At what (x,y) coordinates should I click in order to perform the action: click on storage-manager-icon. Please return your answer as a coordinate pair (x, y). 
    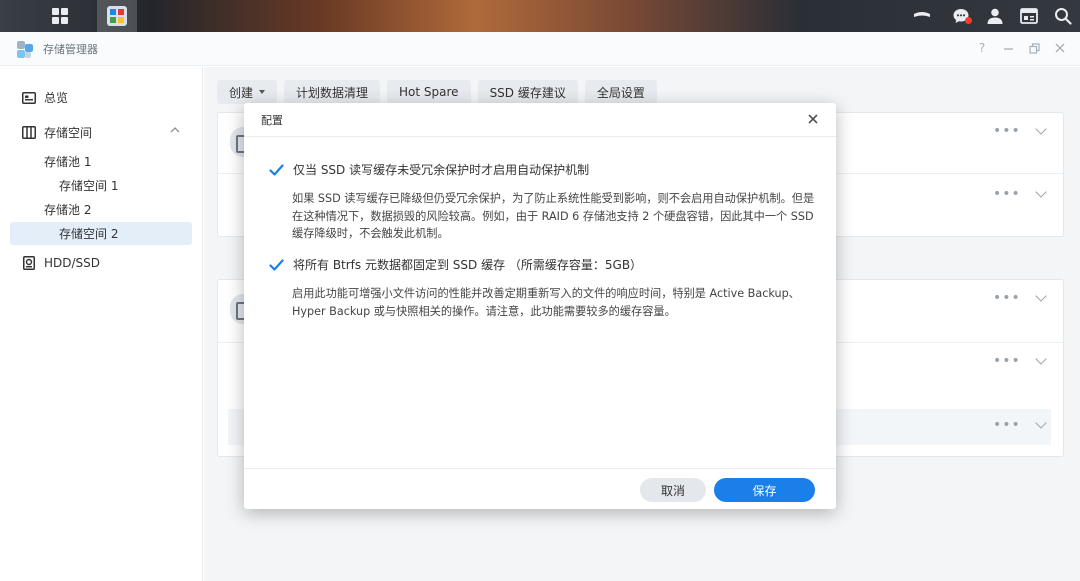
    Looking at the image, I should click on (117, 16).